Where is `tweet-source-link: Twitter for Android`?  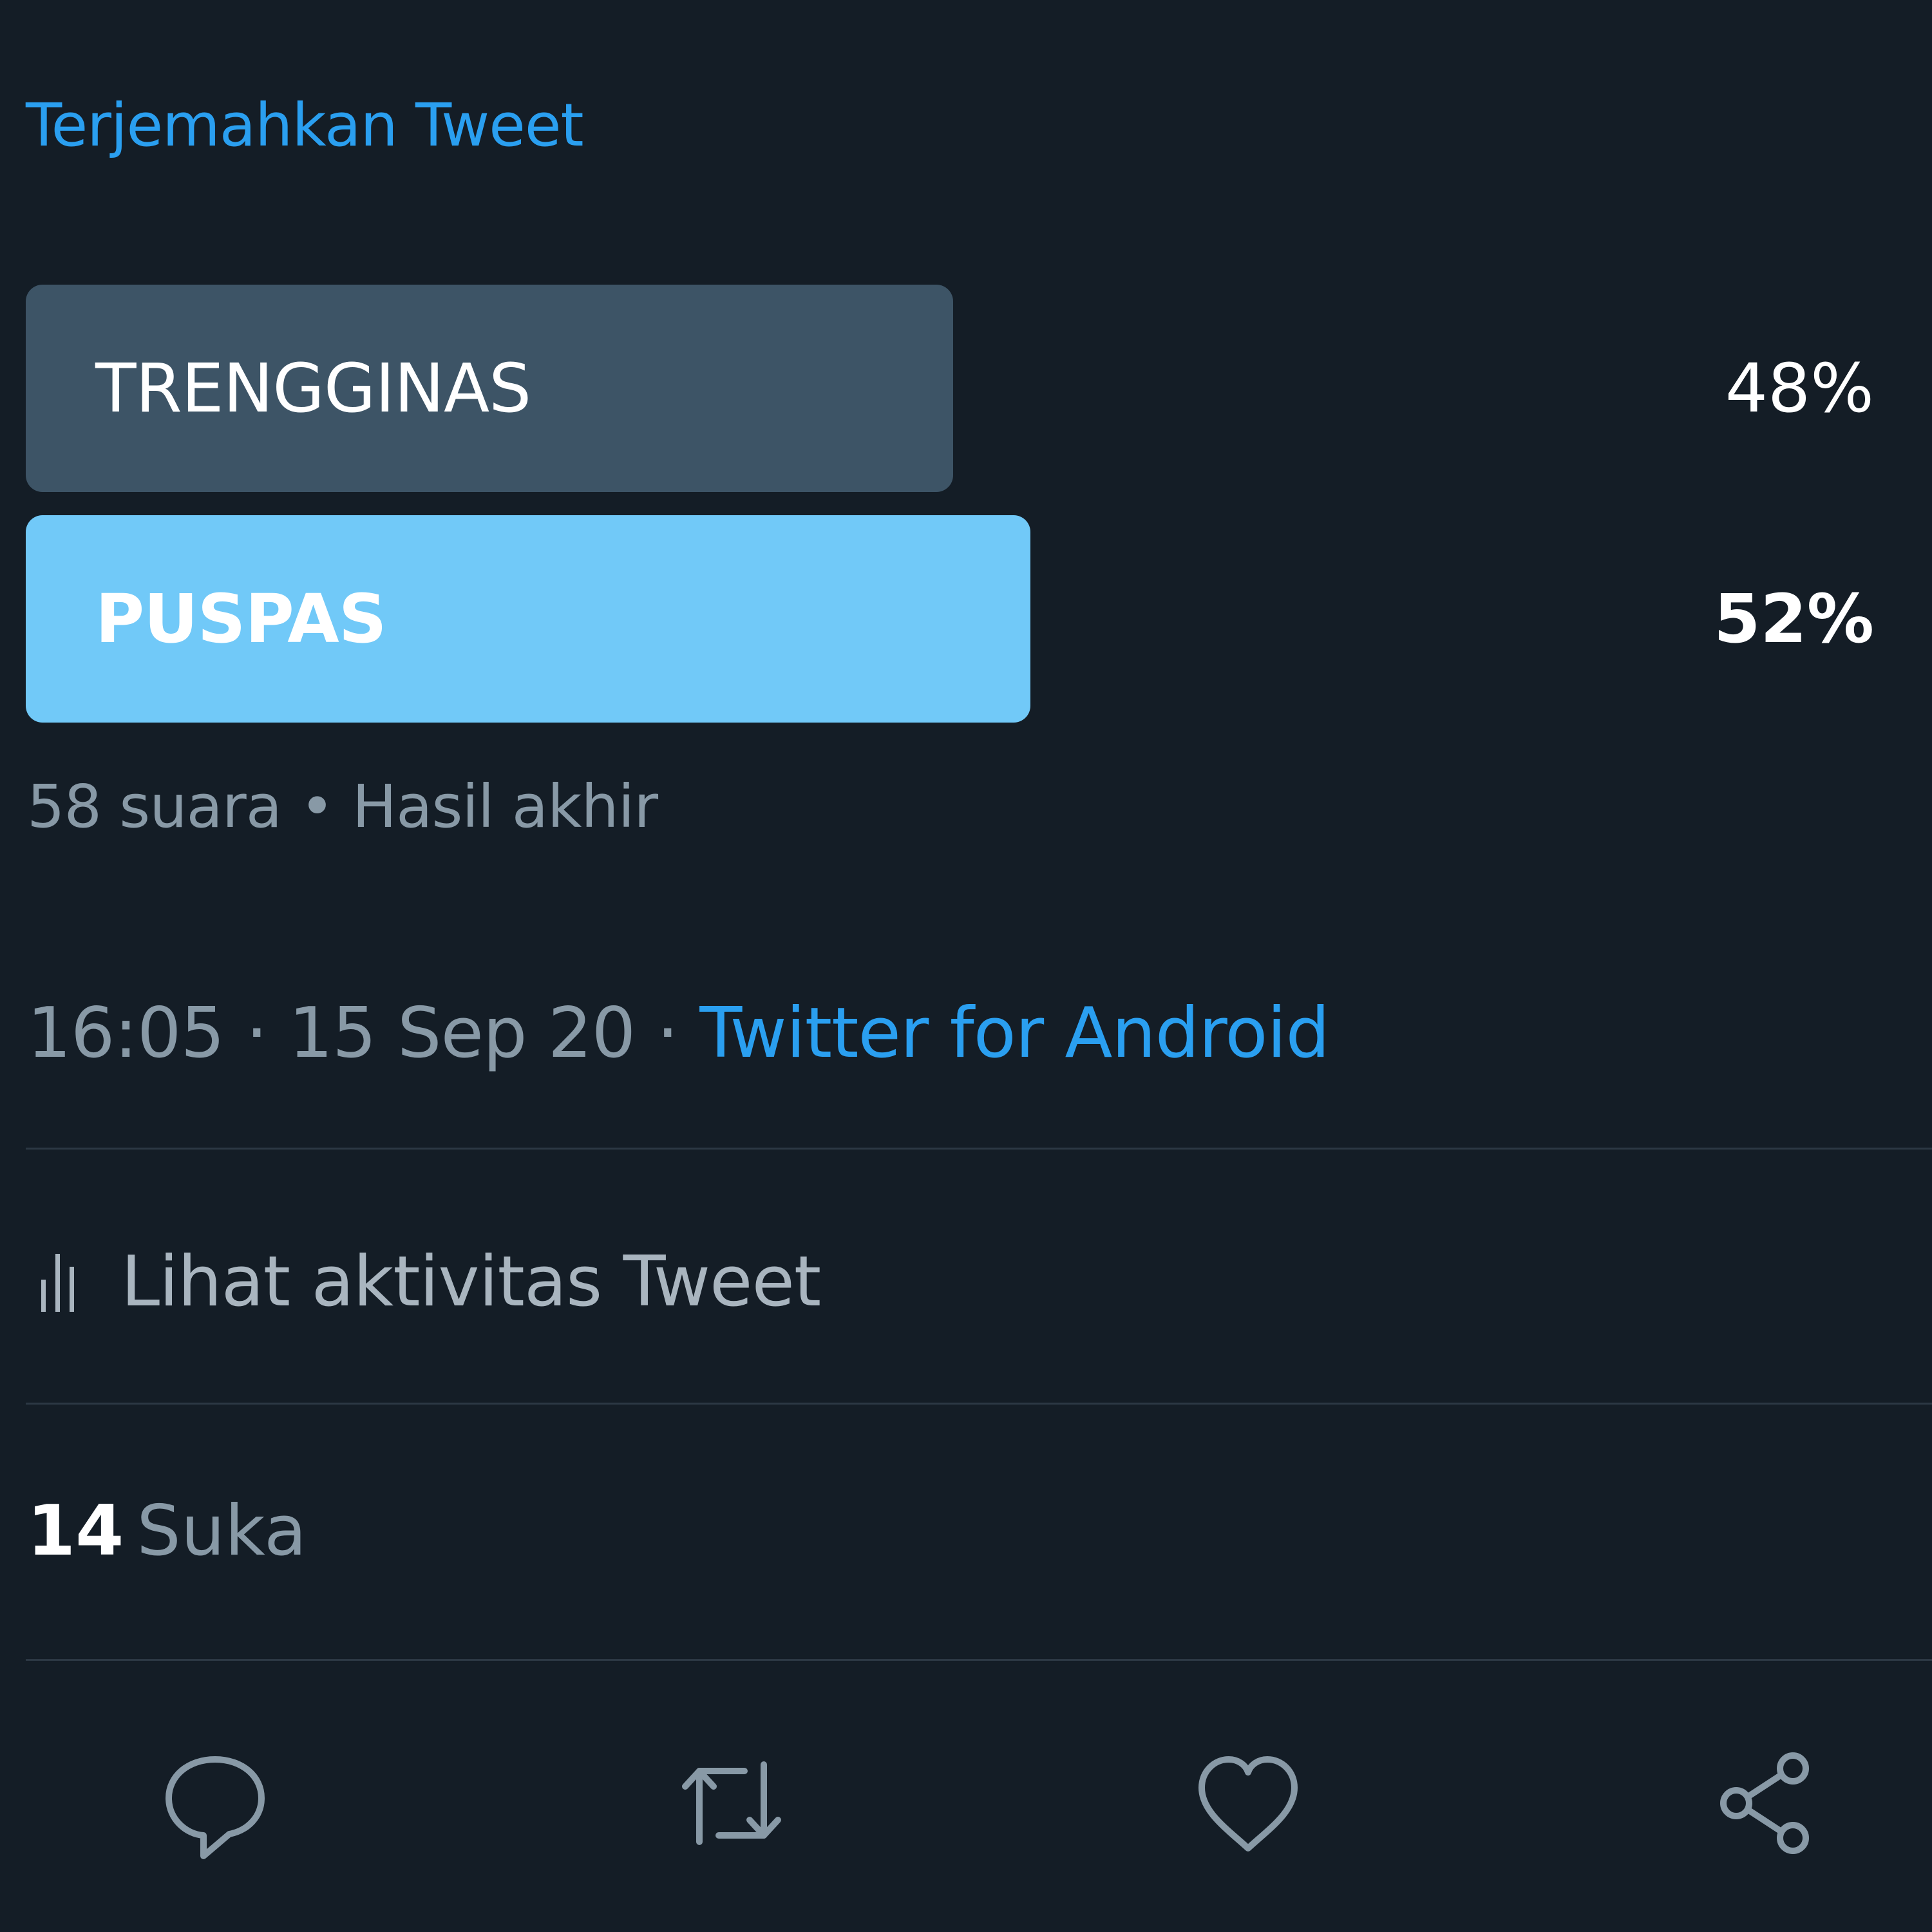
tweet-source-link: Twitter for Android is located at coordinates (1014, 1033).